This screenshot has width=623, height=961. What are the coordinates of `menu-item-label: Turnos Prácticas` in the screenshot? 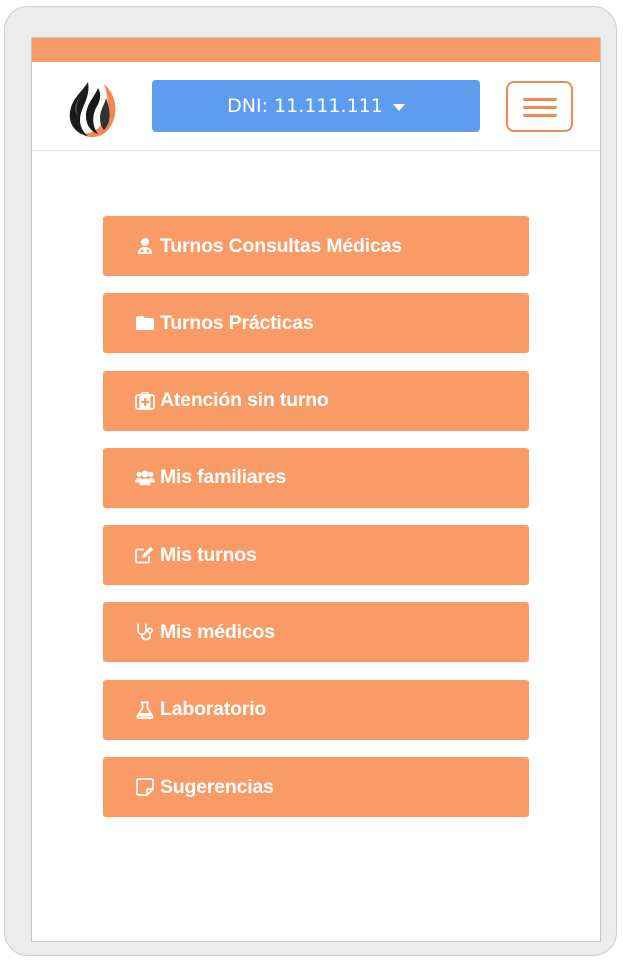 It's located at (237, 322).